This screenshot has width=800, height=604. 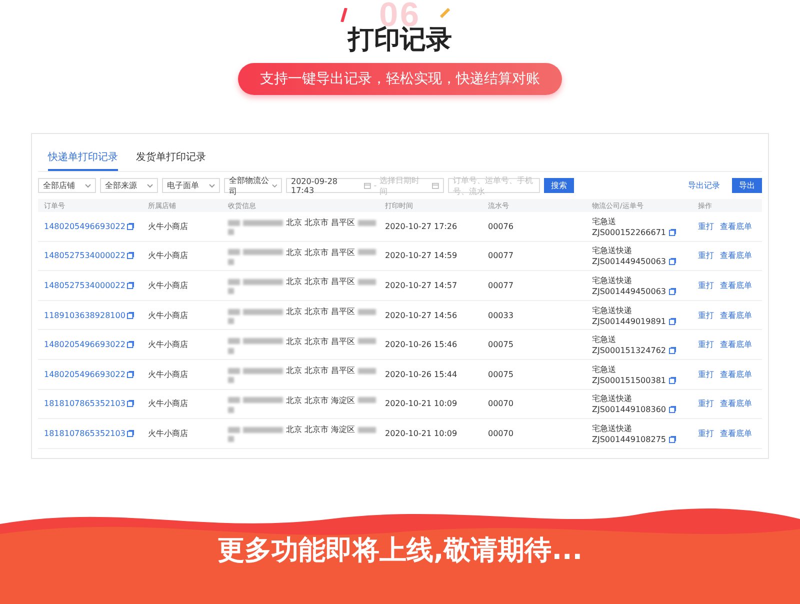 I want to click on table-cell: ZJS001449108360, so click(x=629, y=409).